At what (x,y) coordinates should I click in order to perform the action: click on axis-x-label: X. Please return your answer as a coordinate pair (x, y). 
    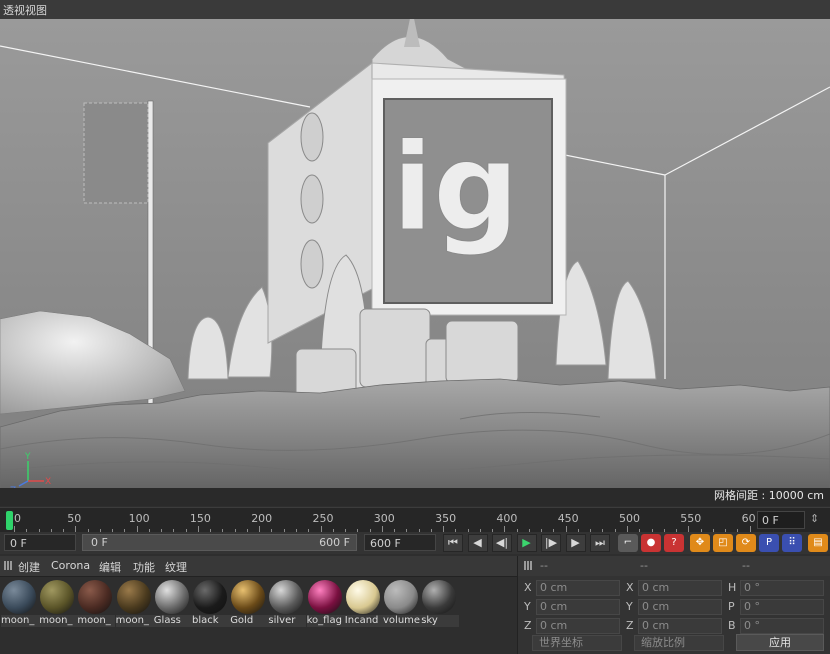
    Looking at the image, I should click on (48, 482).